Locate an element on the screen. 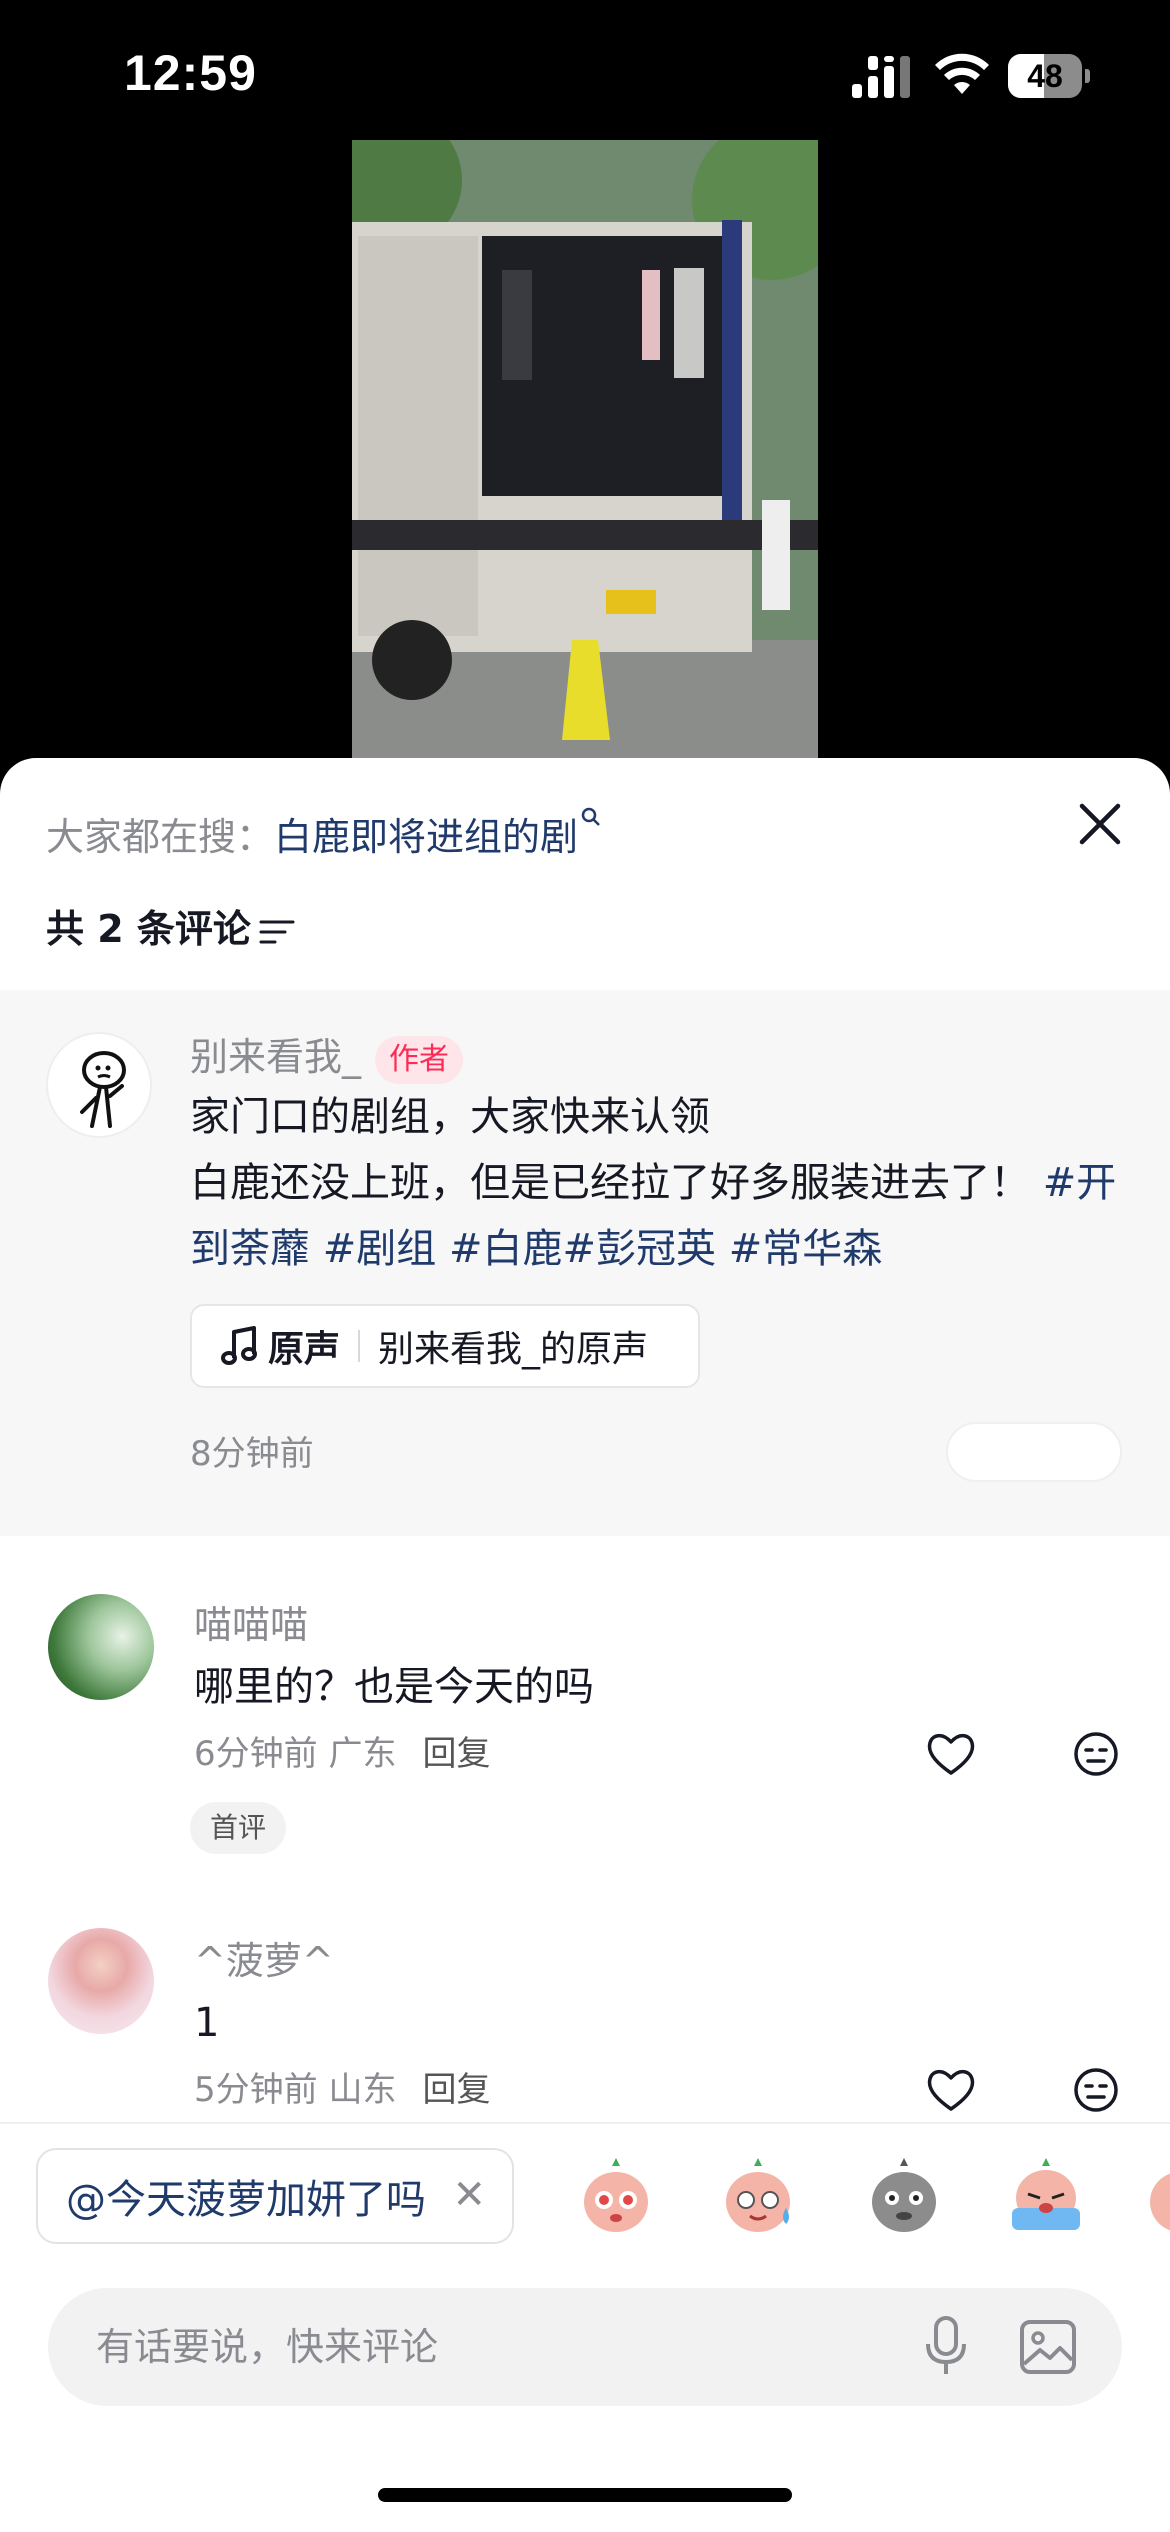 This screenshot has height=2532, width=1170. status-time: 12:59 is located at coordinates (190, 73).